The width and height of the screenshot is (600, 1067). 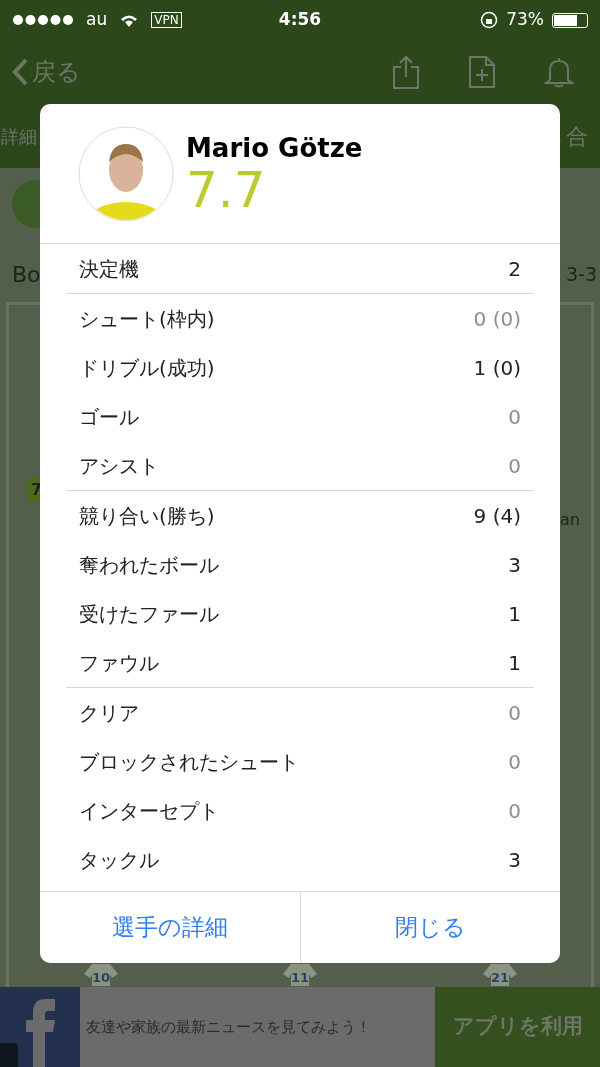 What do you see at coordinates (274, 148) in the screenshot?
I see `player-name: Mario Götze` at bounding box center [274, 148].